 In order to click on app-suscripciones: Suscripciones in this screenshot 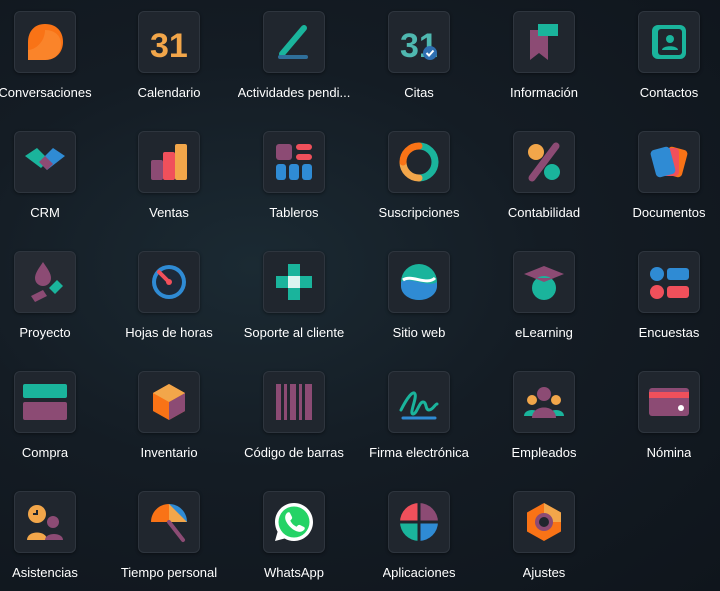, I will do `click(419, 175)`.